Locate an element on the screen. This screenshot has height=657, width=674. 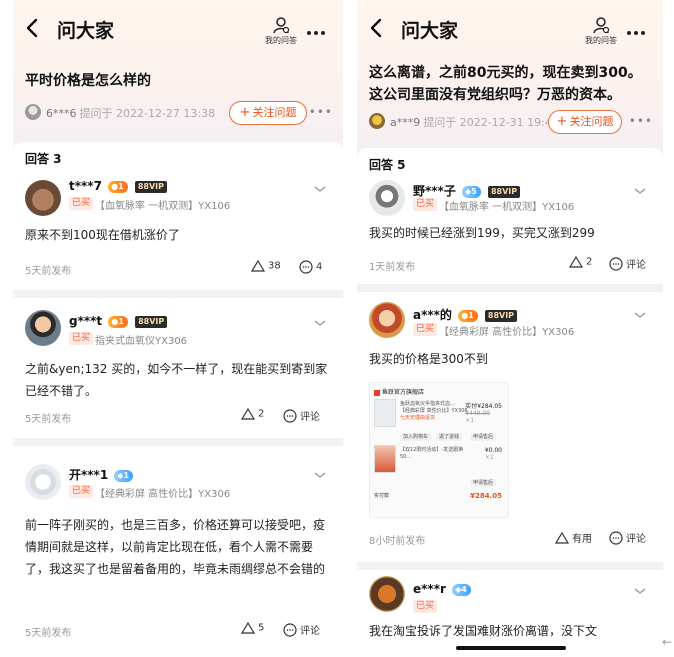
sku-text: 【经典彩屏 高性价比】YX306 is located at coordinates (163, 494).